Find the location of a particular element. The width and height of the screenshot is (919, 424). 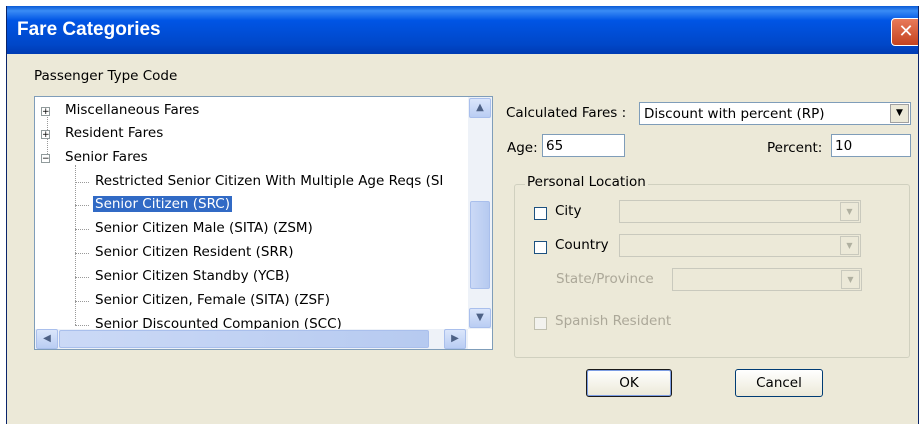

percent-field: 10 is located at coordinates (871, 145).